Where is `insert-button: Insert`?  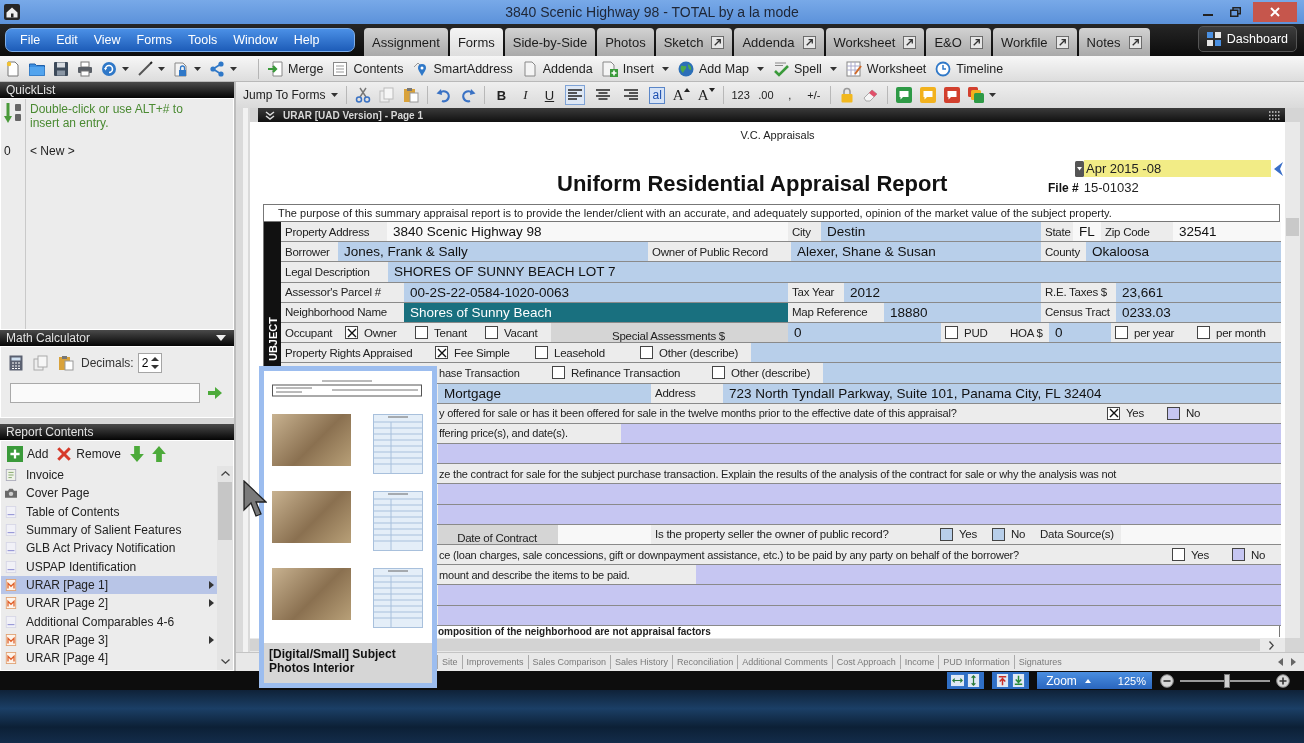
insert-button: Insert is located at coordinates (635, 68).